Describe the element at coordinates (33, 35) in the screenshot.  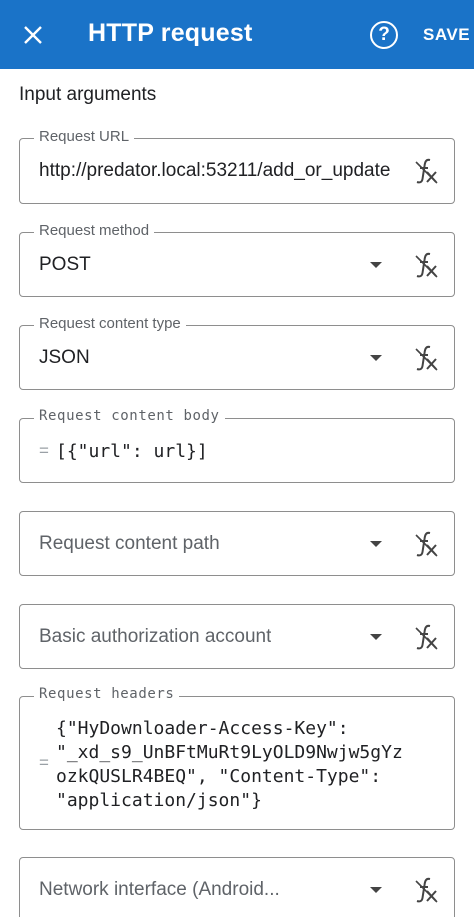
I see `close-icon` at that location.